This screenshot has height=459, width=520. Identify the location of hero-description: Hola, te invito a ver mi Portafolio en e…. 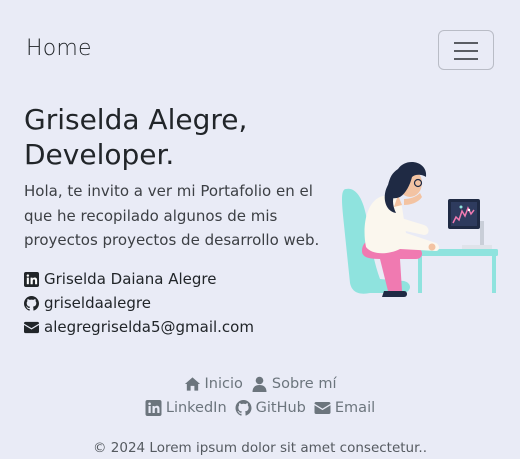
(172, 215).